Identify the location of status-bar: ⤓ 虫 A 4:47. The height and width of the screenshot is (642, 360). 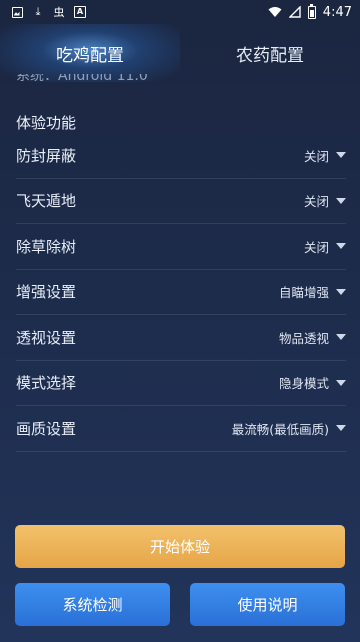
(180, 12).